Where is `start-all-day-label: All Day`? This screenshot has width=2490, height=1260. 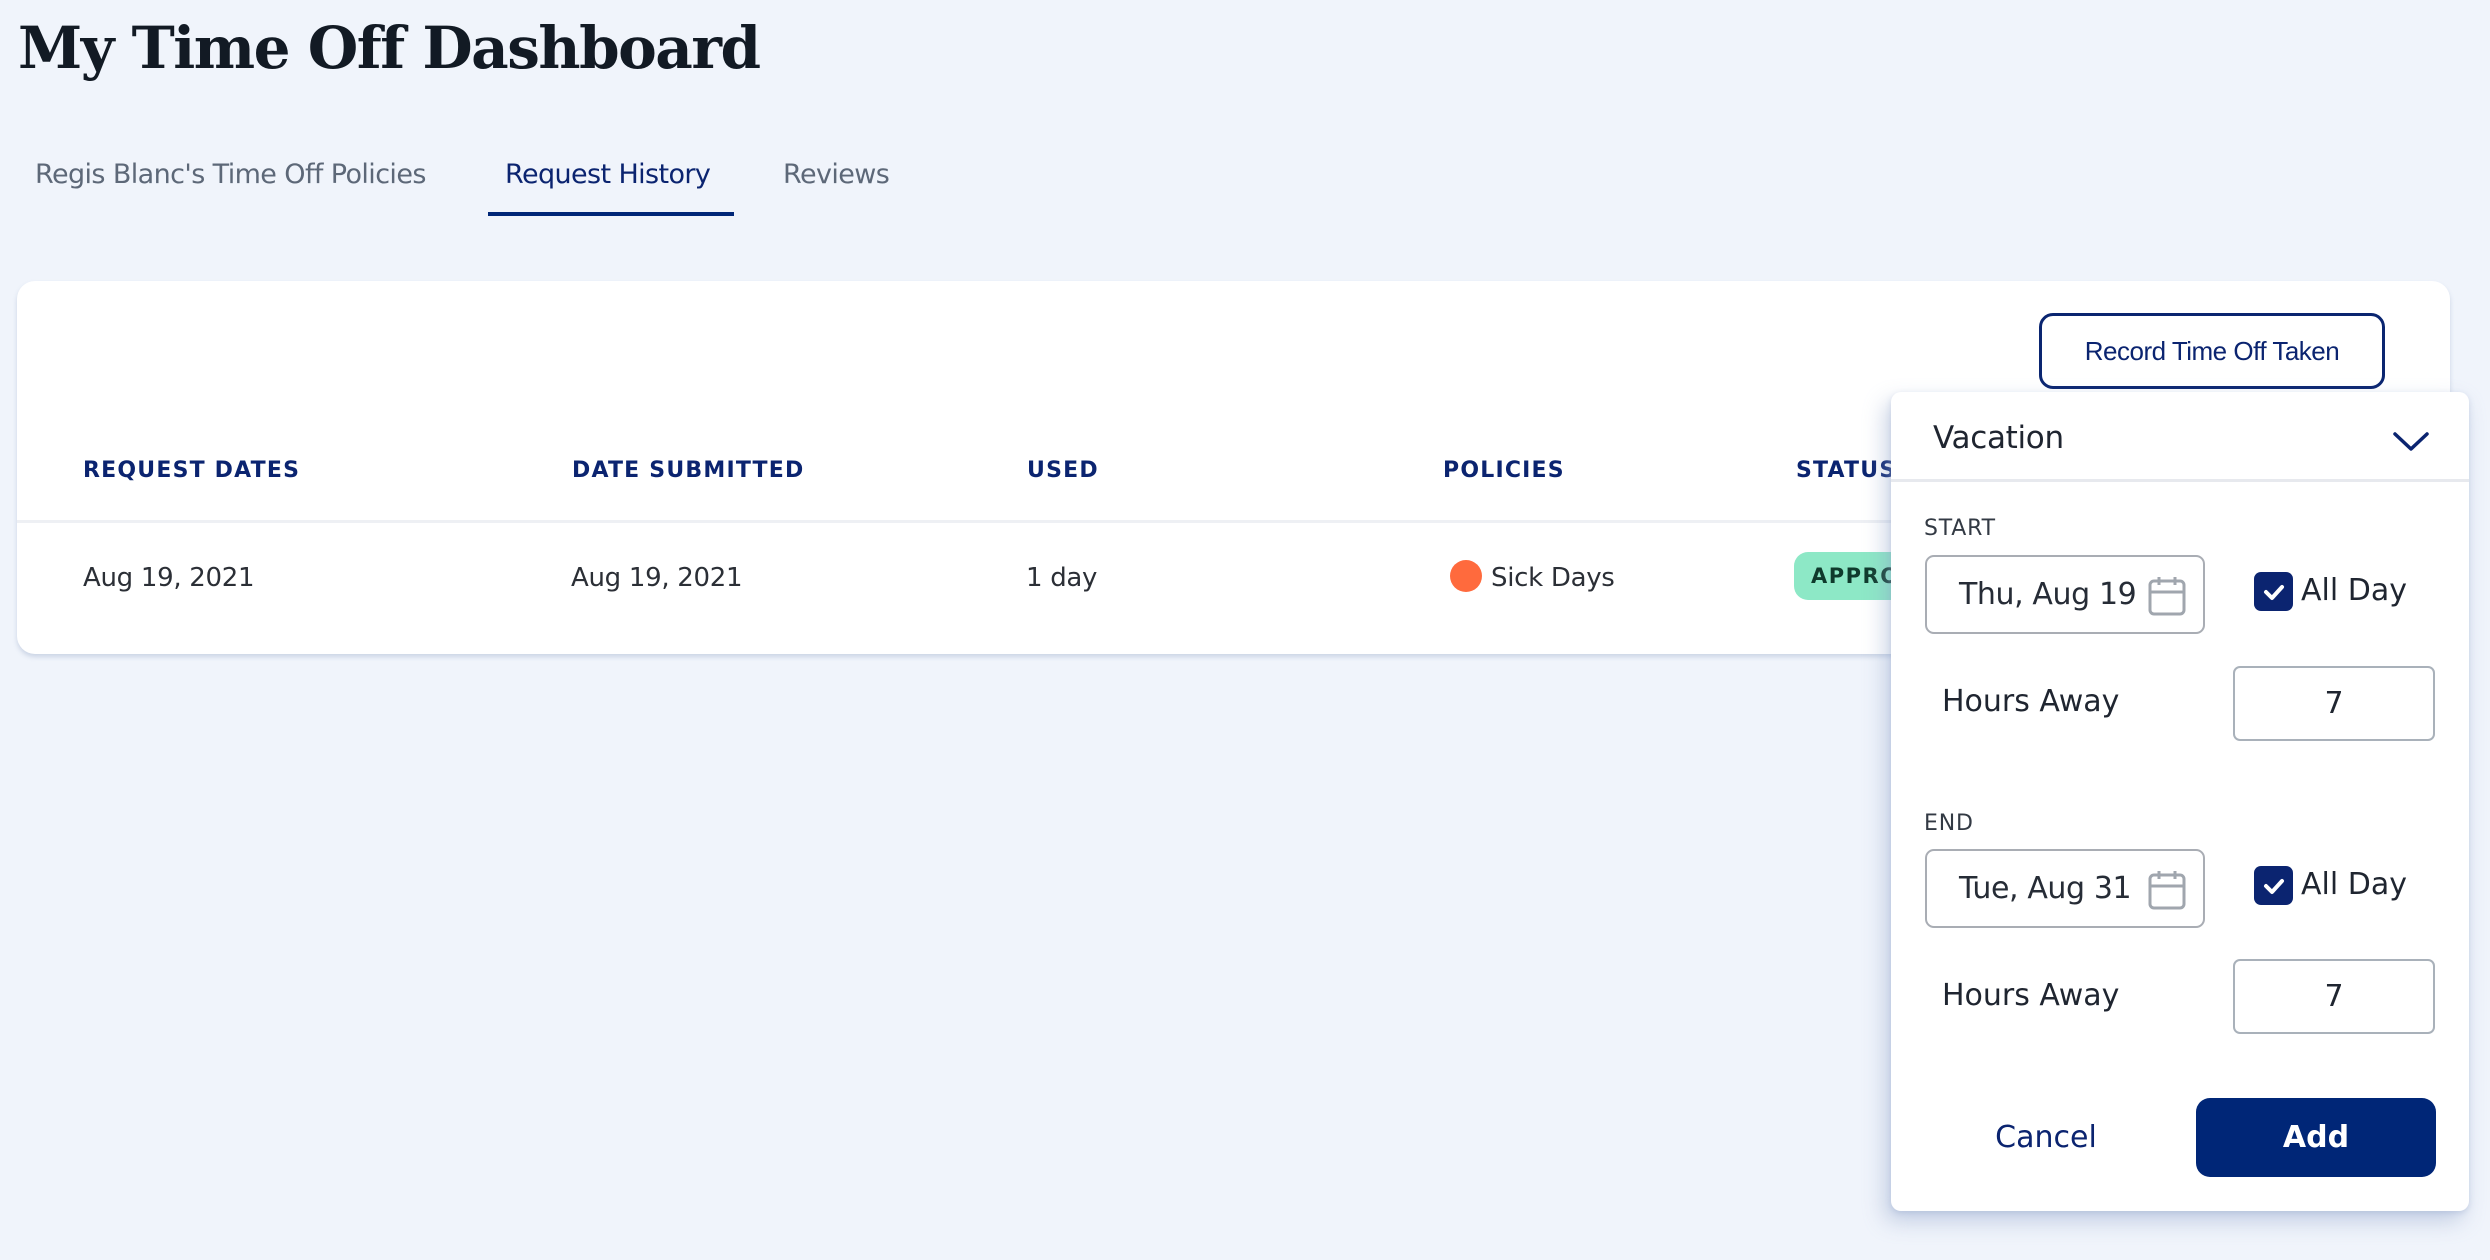
start-all-day-label: All Day is located at coordinates (2354, 591).